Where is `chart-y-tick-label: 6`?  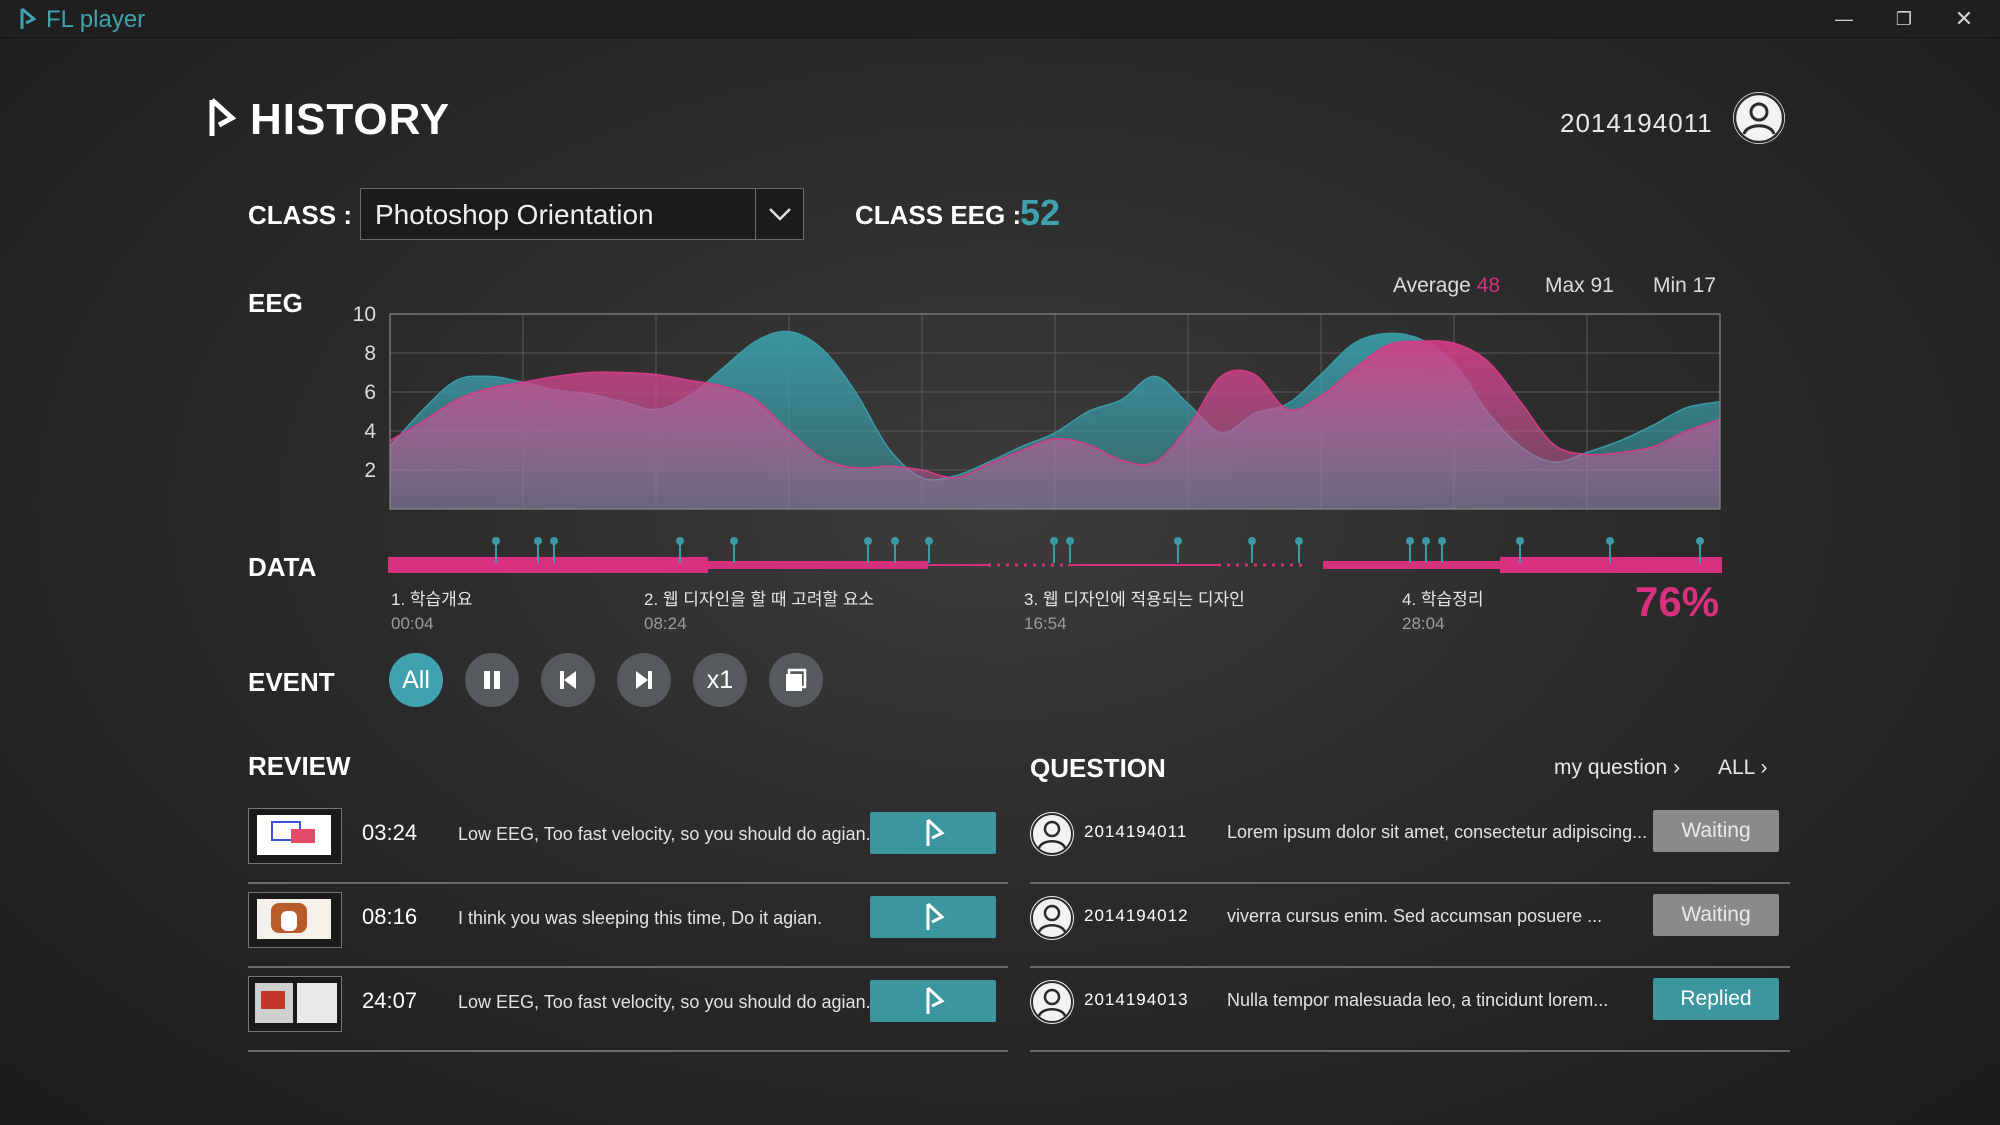
chart-y-tick-label: 6 is located at coordinates (370, 392).